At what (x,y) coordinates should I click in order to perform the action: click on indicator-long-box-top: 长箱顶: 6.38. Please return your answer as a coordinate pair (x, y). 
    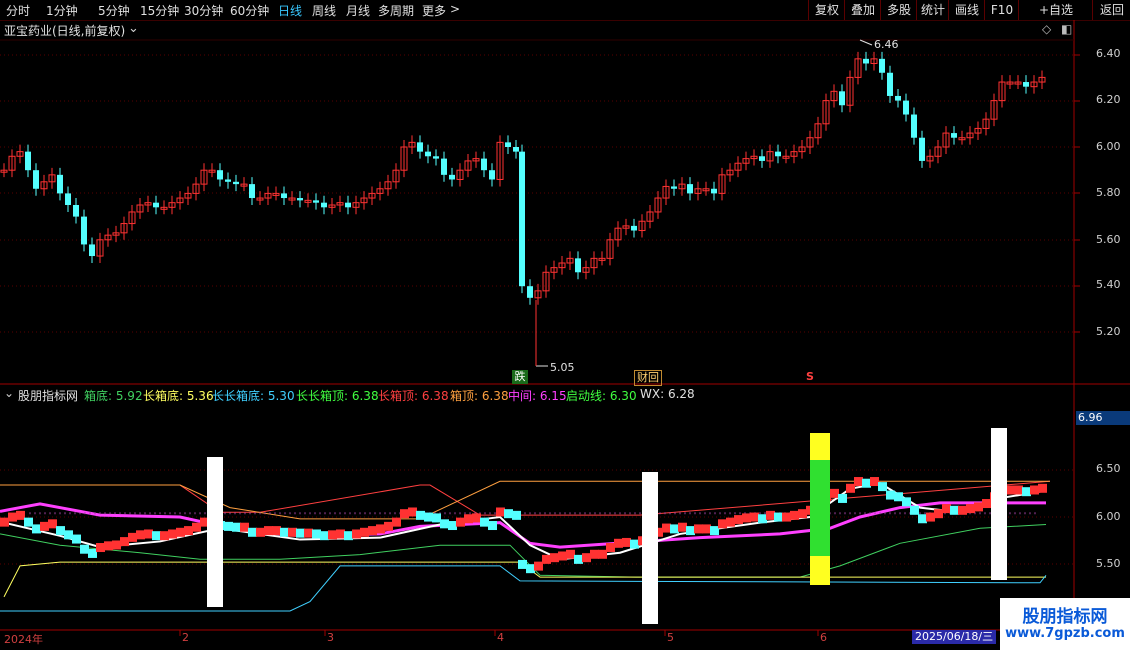
    Looking at the image, I should click on (413, 396).